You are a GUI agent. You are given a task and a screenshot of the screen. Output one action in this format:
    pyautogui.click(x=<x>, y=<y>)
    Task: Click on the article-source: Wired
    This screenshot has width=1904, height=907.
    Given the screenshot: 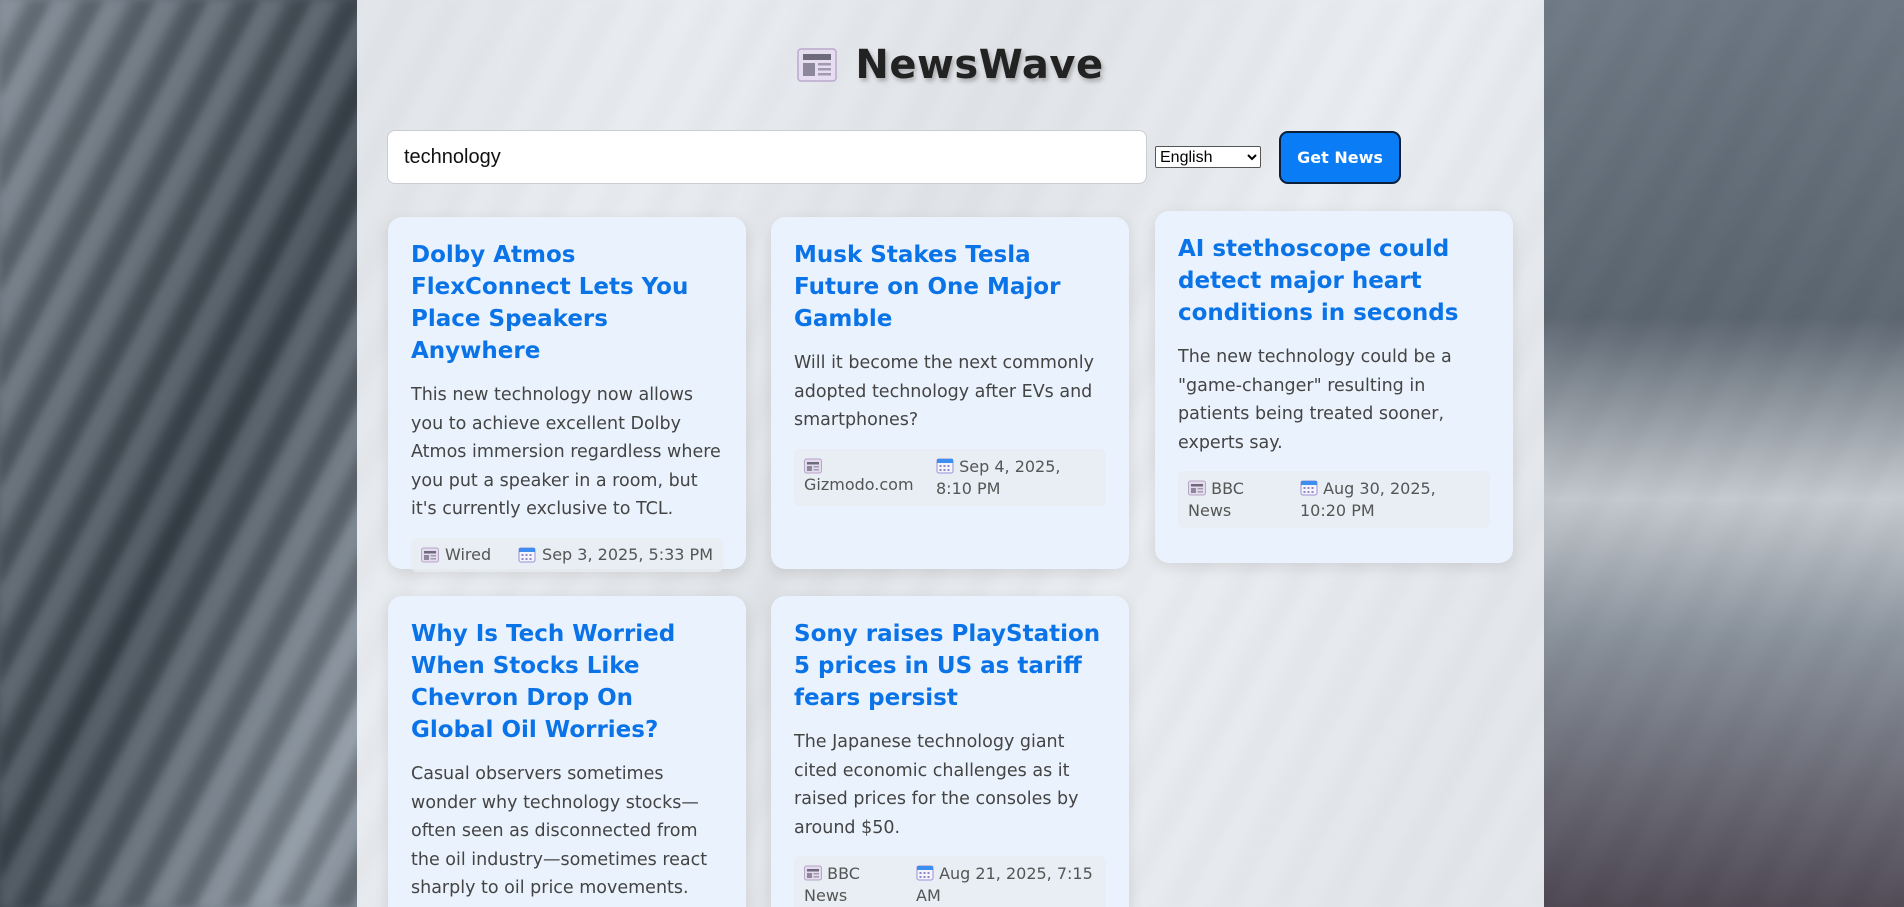 What is the action you would take?
    pyautogui.click(x=456, y=555)
    